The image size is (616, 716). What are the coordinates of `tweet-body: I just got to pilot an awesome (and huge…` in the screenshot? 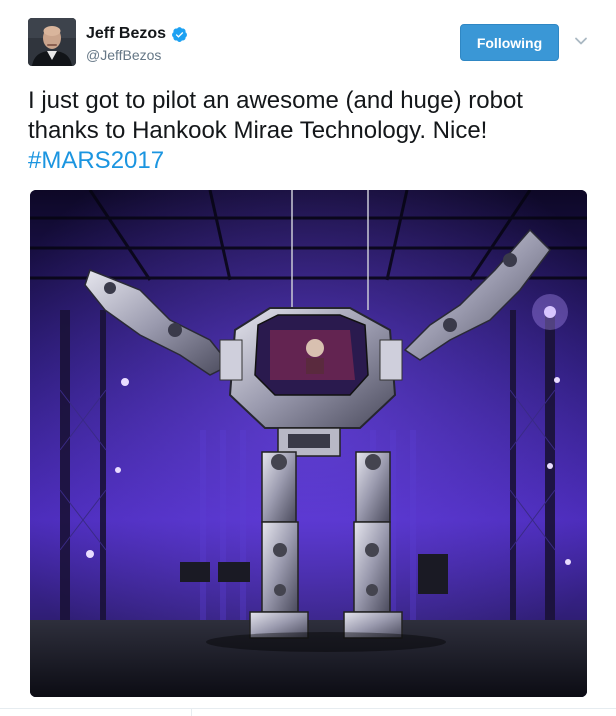 It's located at (275, 115).